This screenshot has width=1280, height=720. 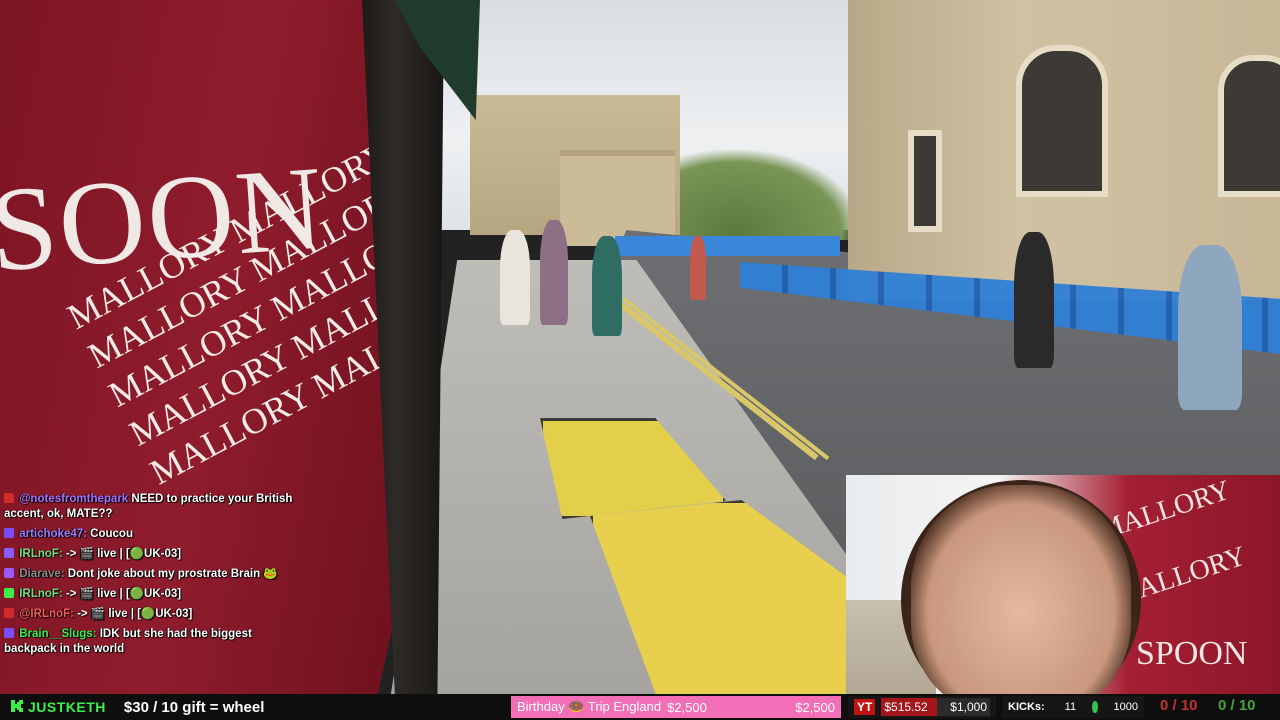 I want to click on chat-username: @notesfromthepark, so click(x=73, y=499).